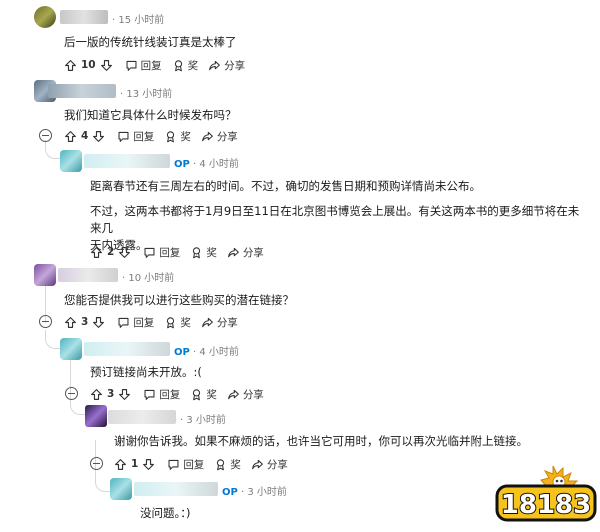  I want to click on vote-count: 4, so click(85, 136).